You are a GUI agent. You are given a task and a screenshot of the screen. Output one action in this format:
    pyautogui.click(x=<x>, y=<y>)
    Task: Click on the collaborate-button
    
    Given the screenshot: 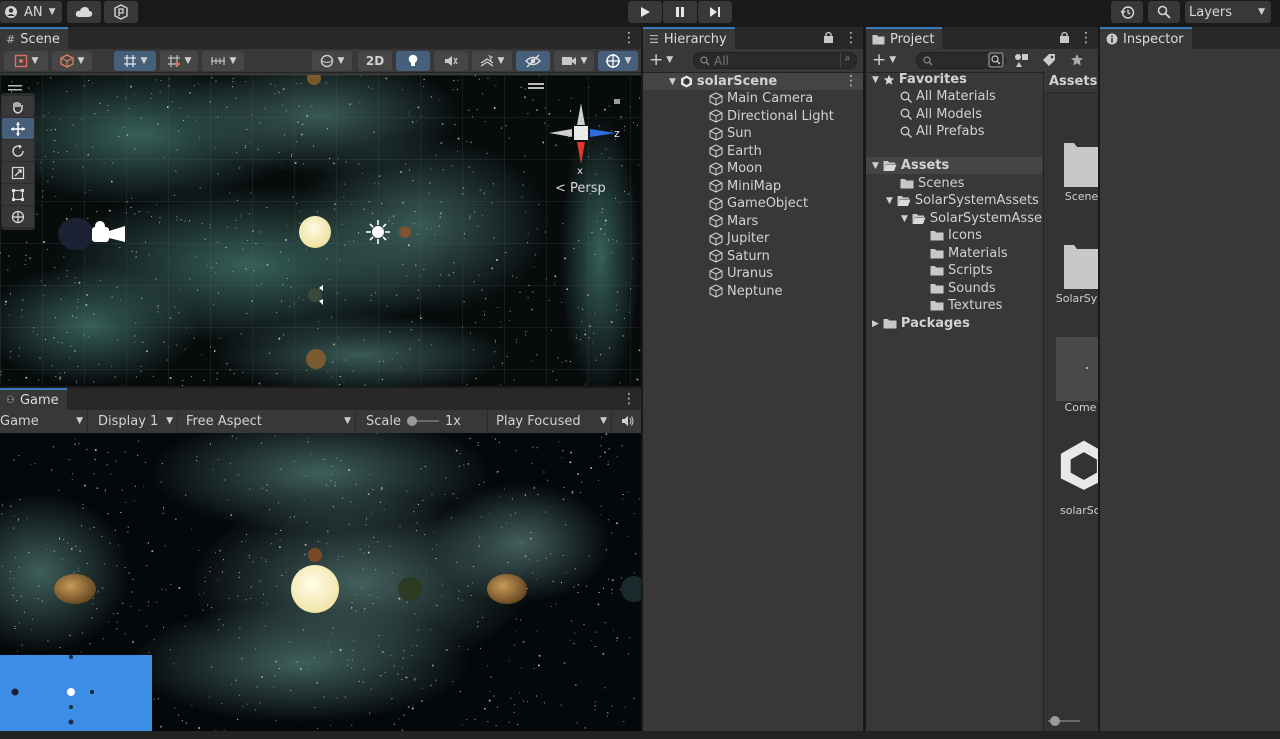 What is the action you would take?
    pyautogui.click(x=121, y=12)
    